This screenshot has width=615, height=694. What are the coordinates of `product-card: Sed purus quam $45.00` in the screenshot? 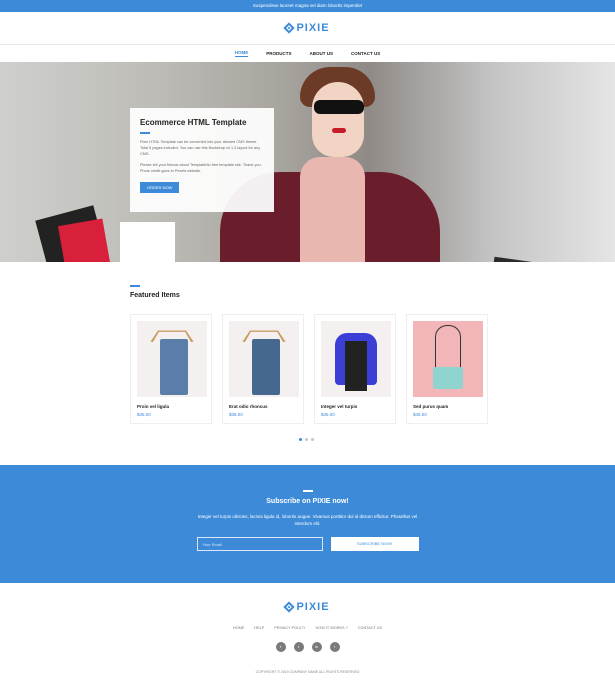 It's located at (447, 369).